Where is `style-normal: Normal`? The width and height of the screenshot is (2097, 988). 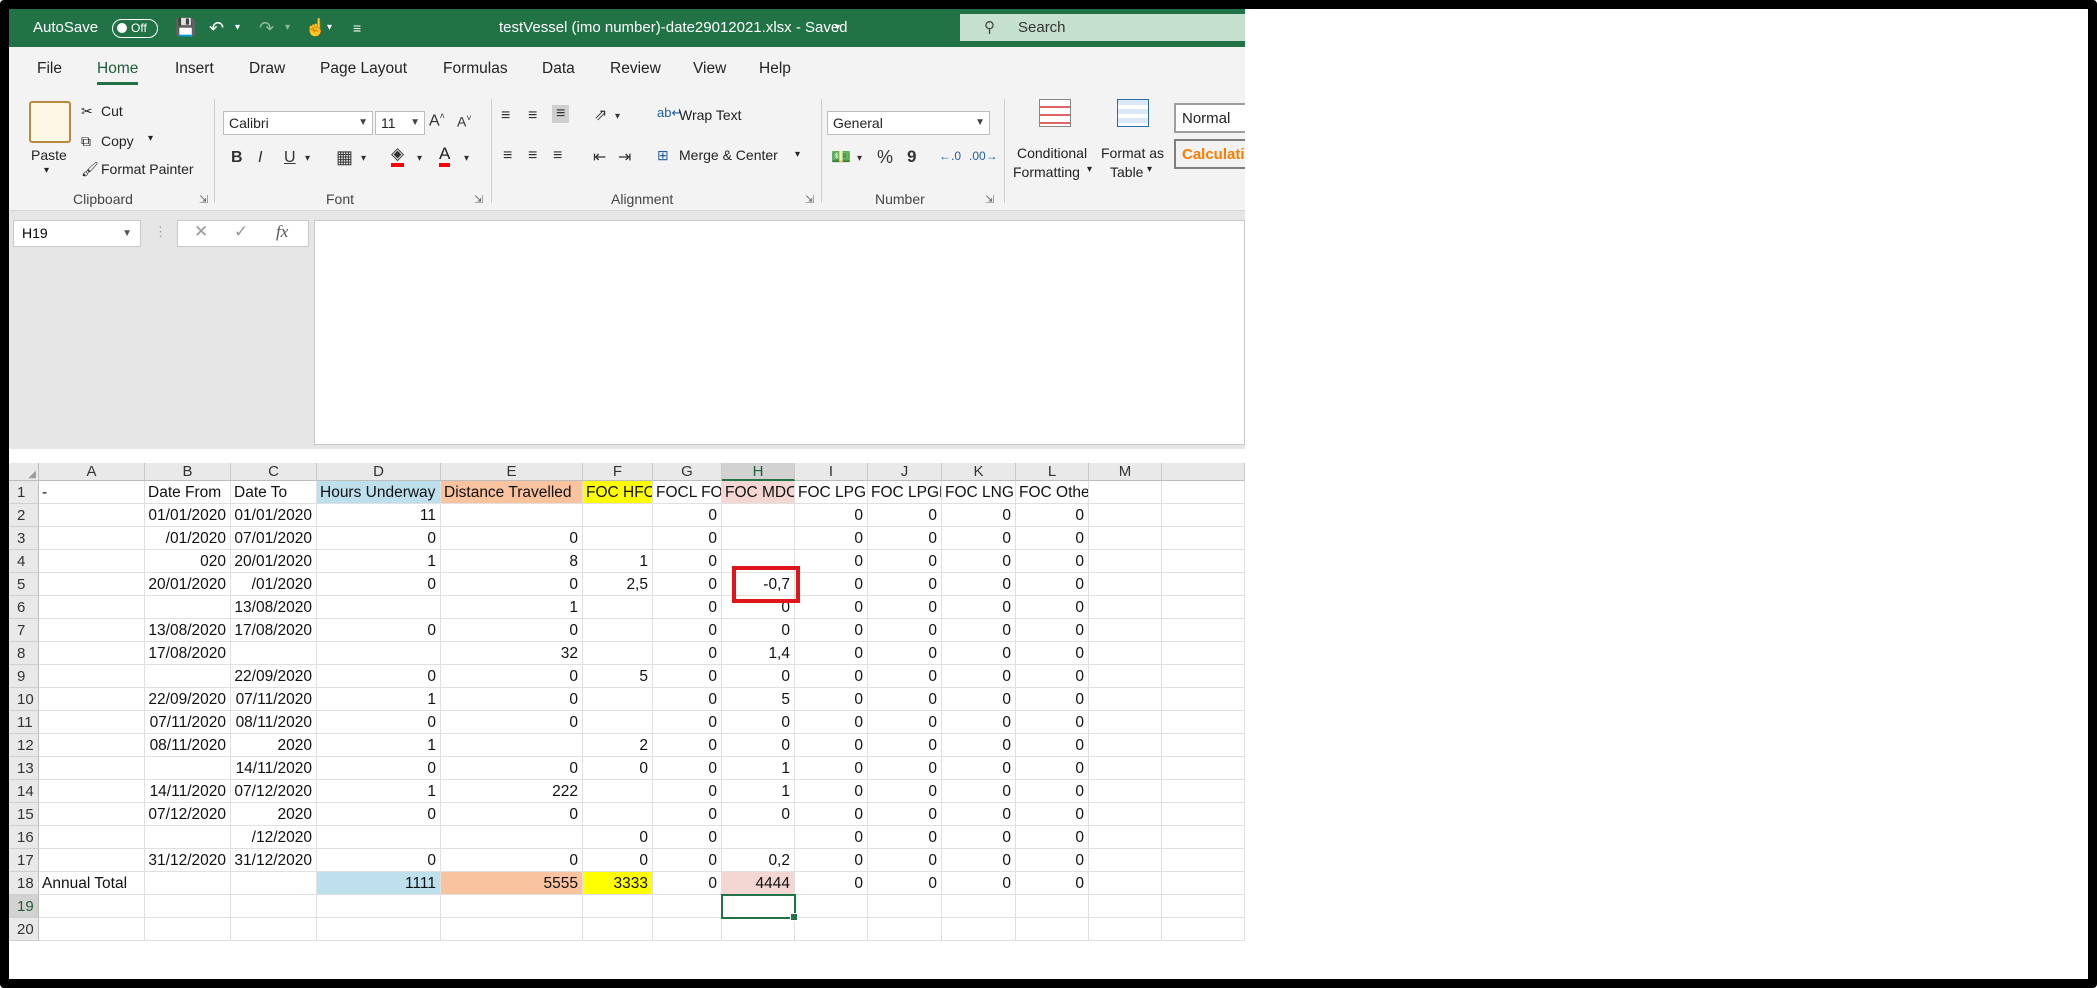
style-normal: Normal is located at coordinates (1209, 118).